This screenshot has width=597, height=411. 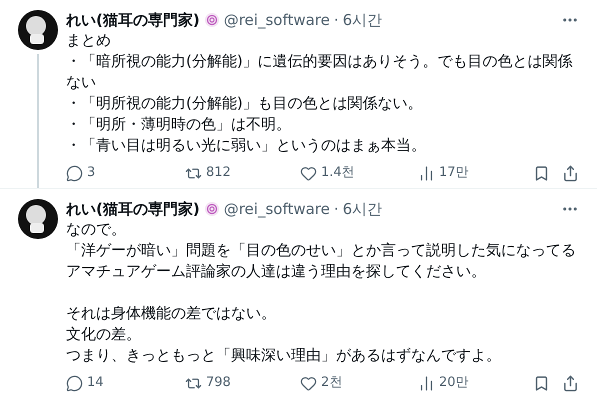 What do you see at coordinates (284, 355) in the screenshot?
I see `post-text-line: つまり、きっともっと「興味深い理由」があるはずなんですよ。` at bounding box center [284, 355].